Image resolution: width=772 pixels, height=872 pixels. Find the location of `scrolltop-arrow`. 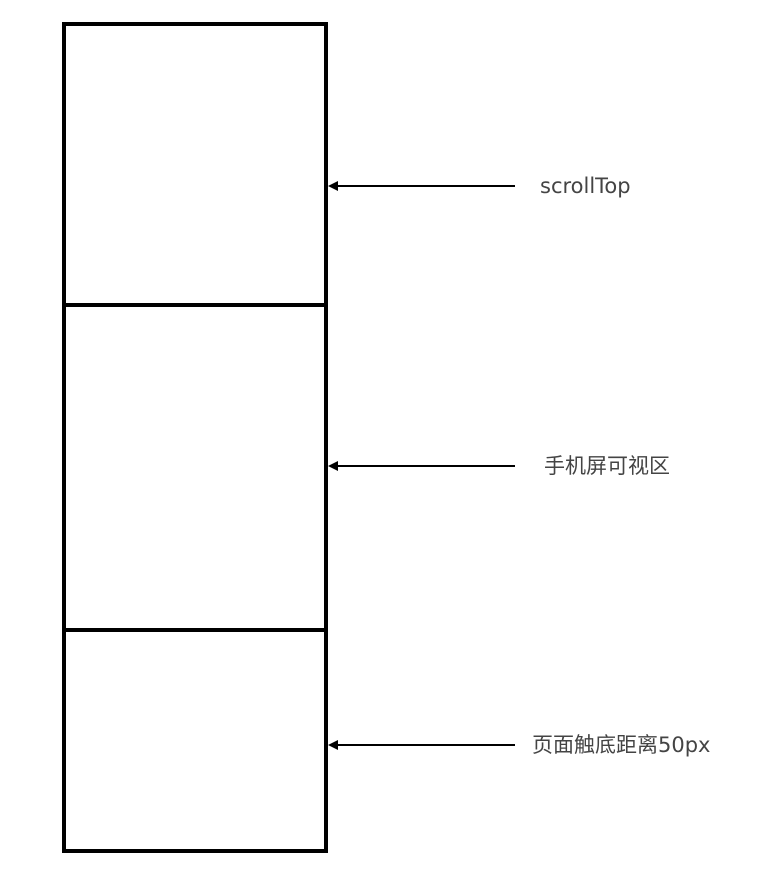

scrolltop-arrow is located at coordinates (421, 186).